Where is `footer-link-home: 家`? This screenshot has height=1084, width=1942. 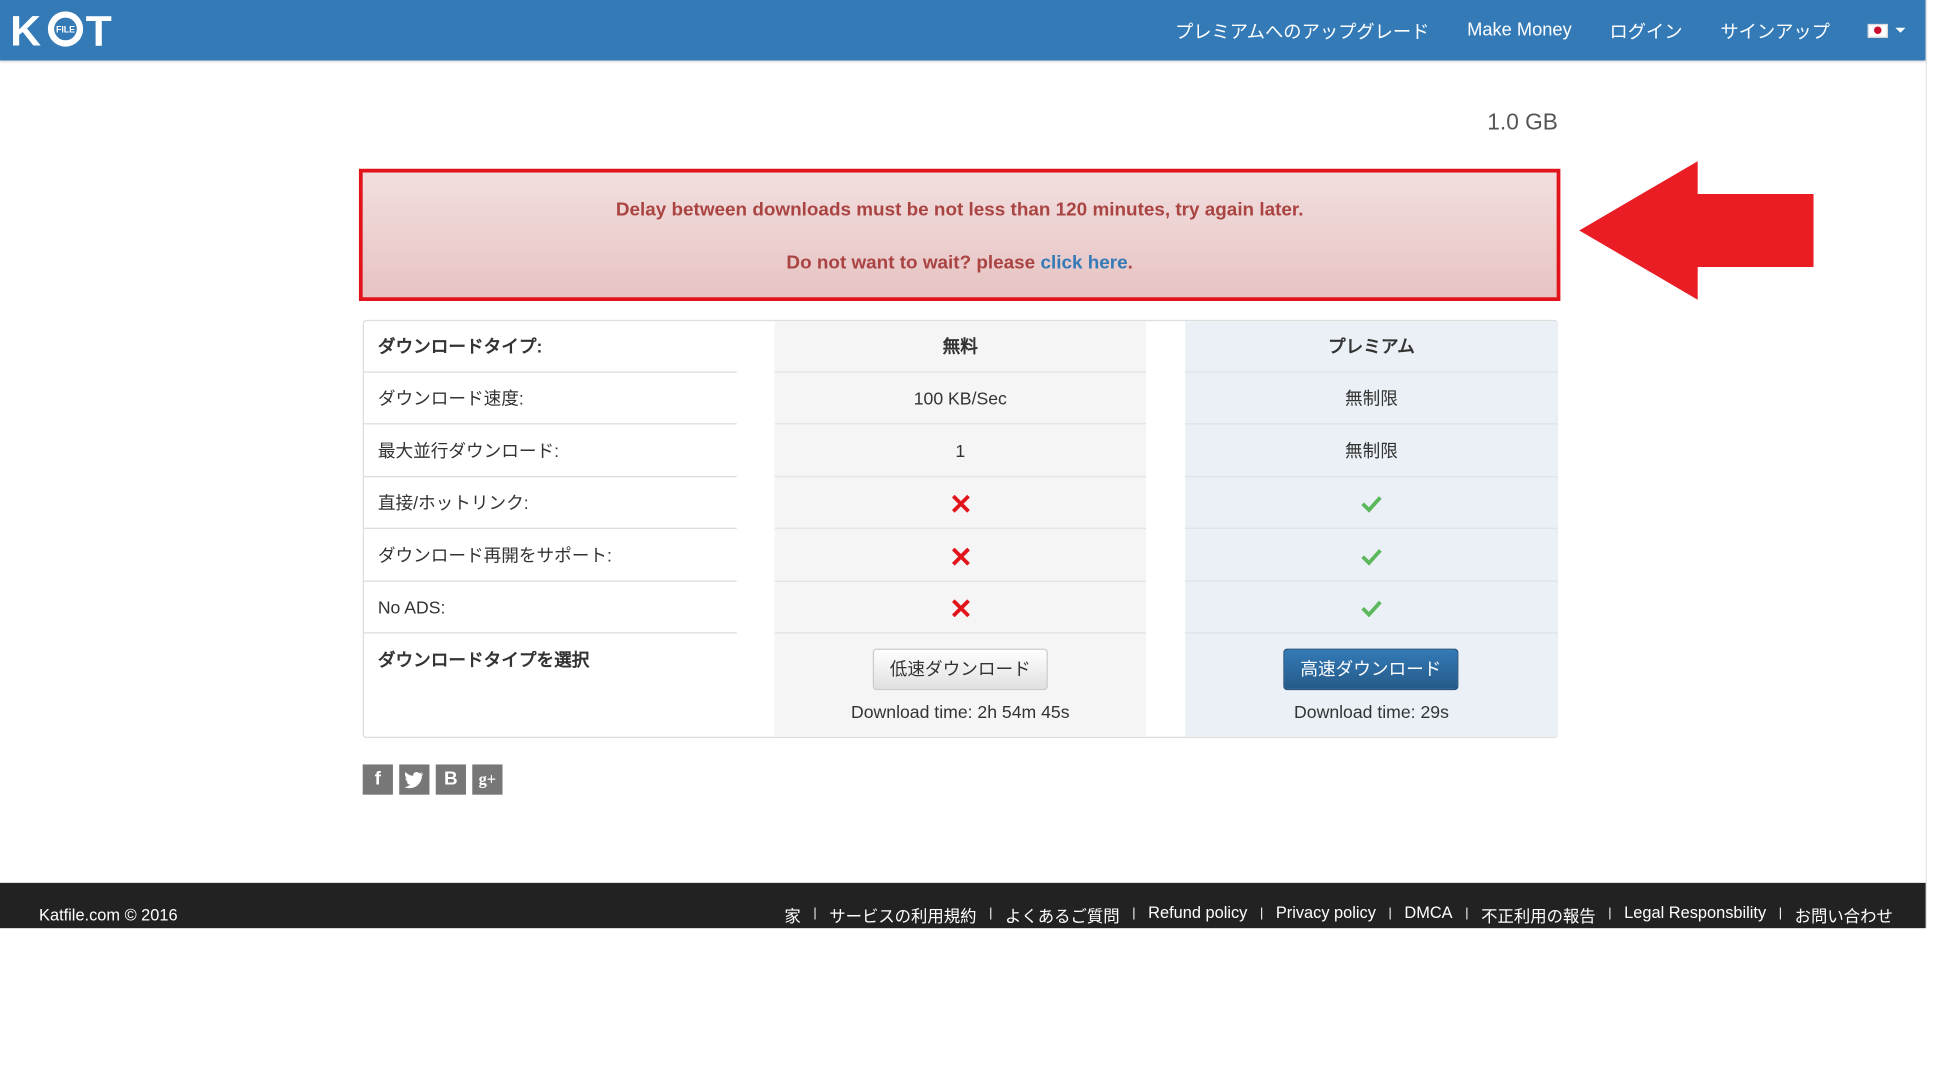 footer-link-home: 家 is located at coordinates (792, 915).